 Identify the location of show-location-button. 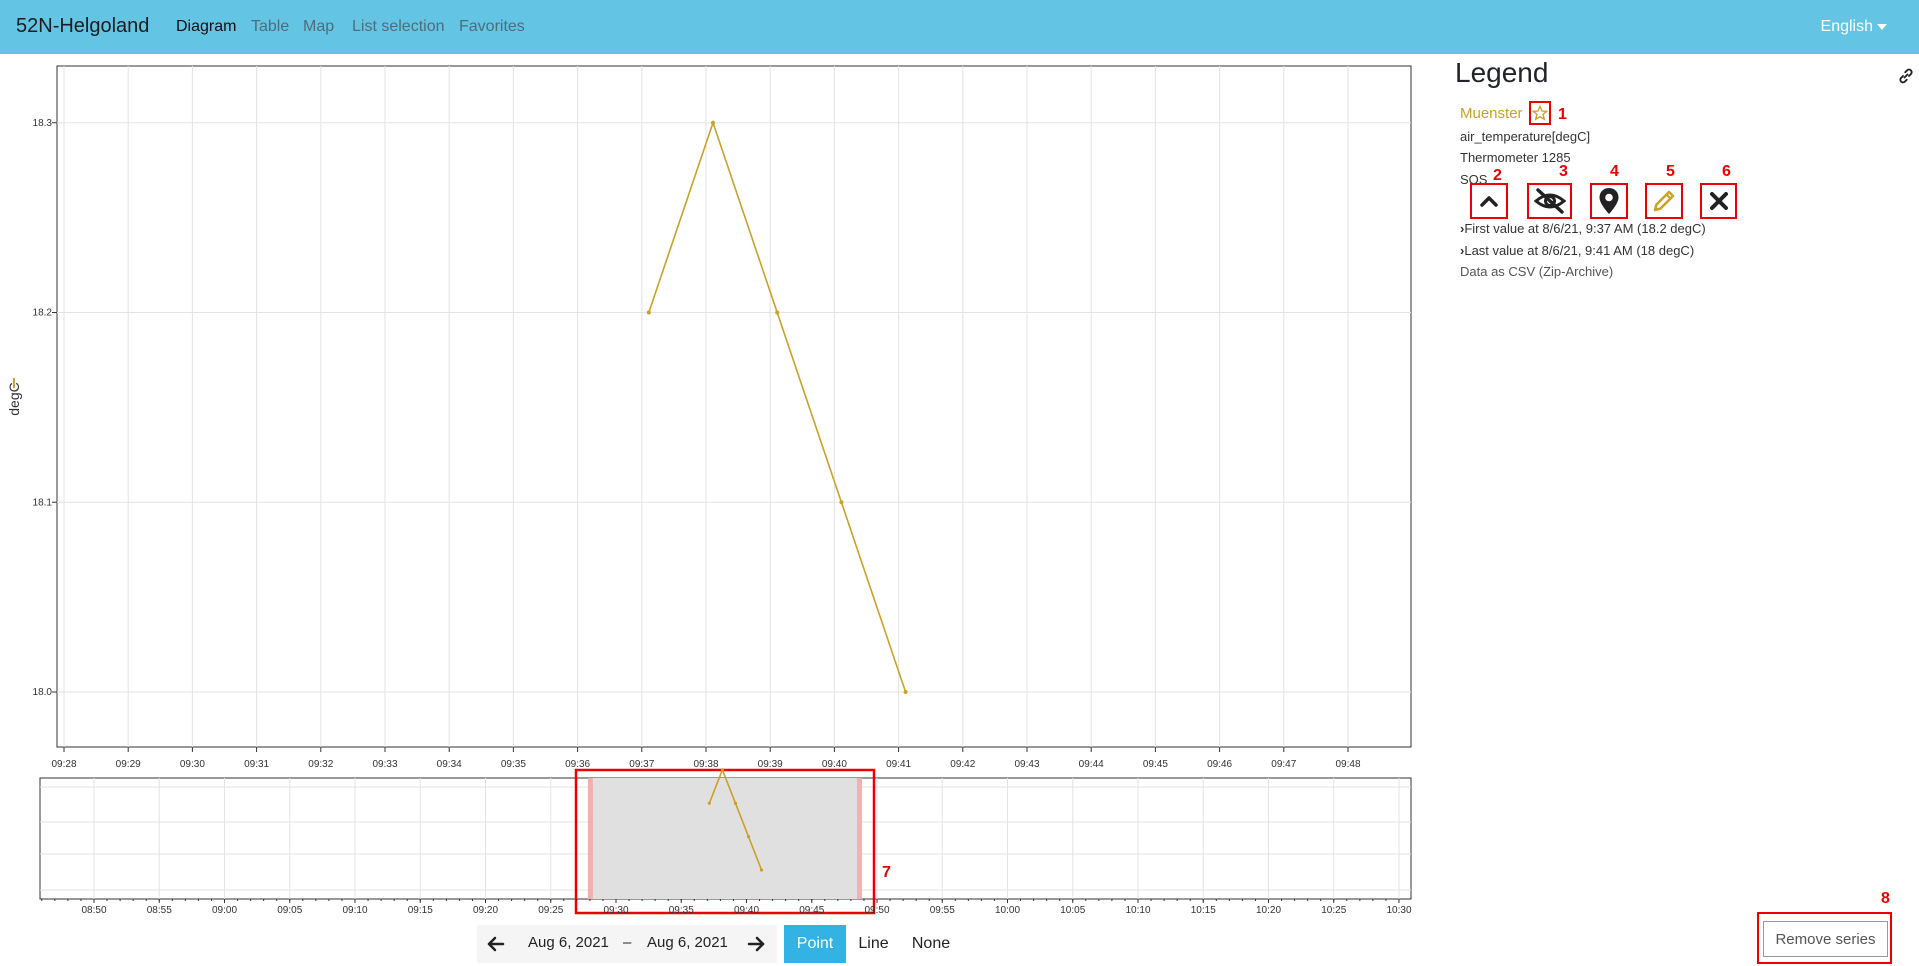
(1609, 201).